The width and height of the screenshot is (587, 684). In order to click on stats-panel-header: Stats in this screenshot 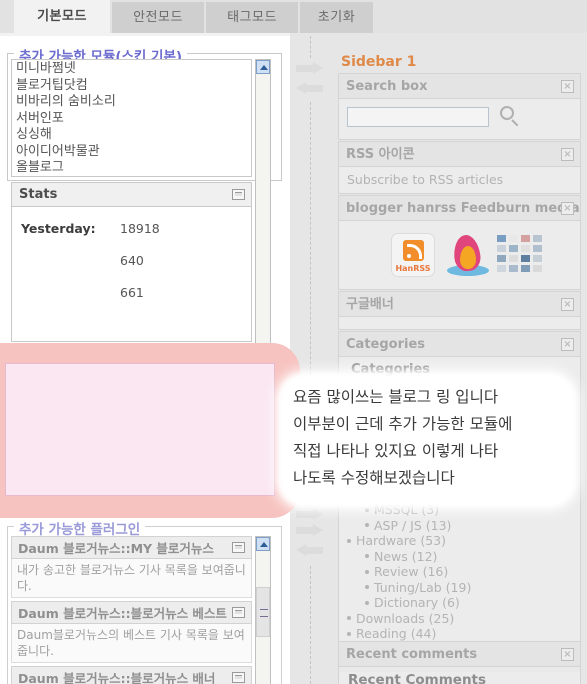, I will do `click(131, 195)`.